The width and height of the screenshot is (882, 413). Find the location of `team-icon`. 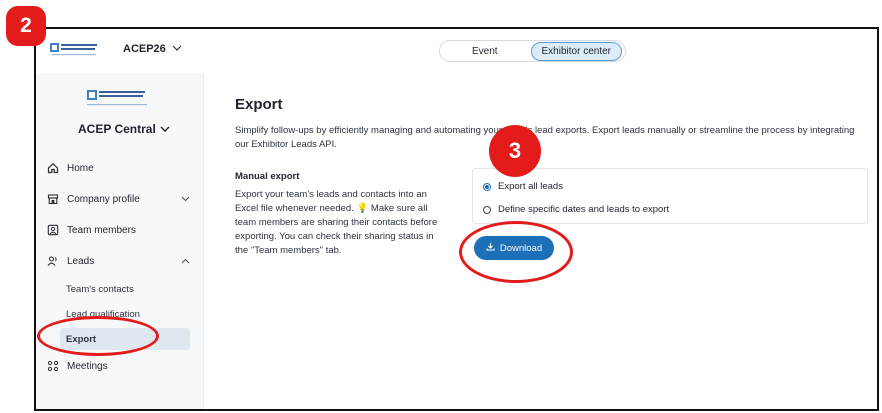

team-icon is located at coordinates (53, 230).